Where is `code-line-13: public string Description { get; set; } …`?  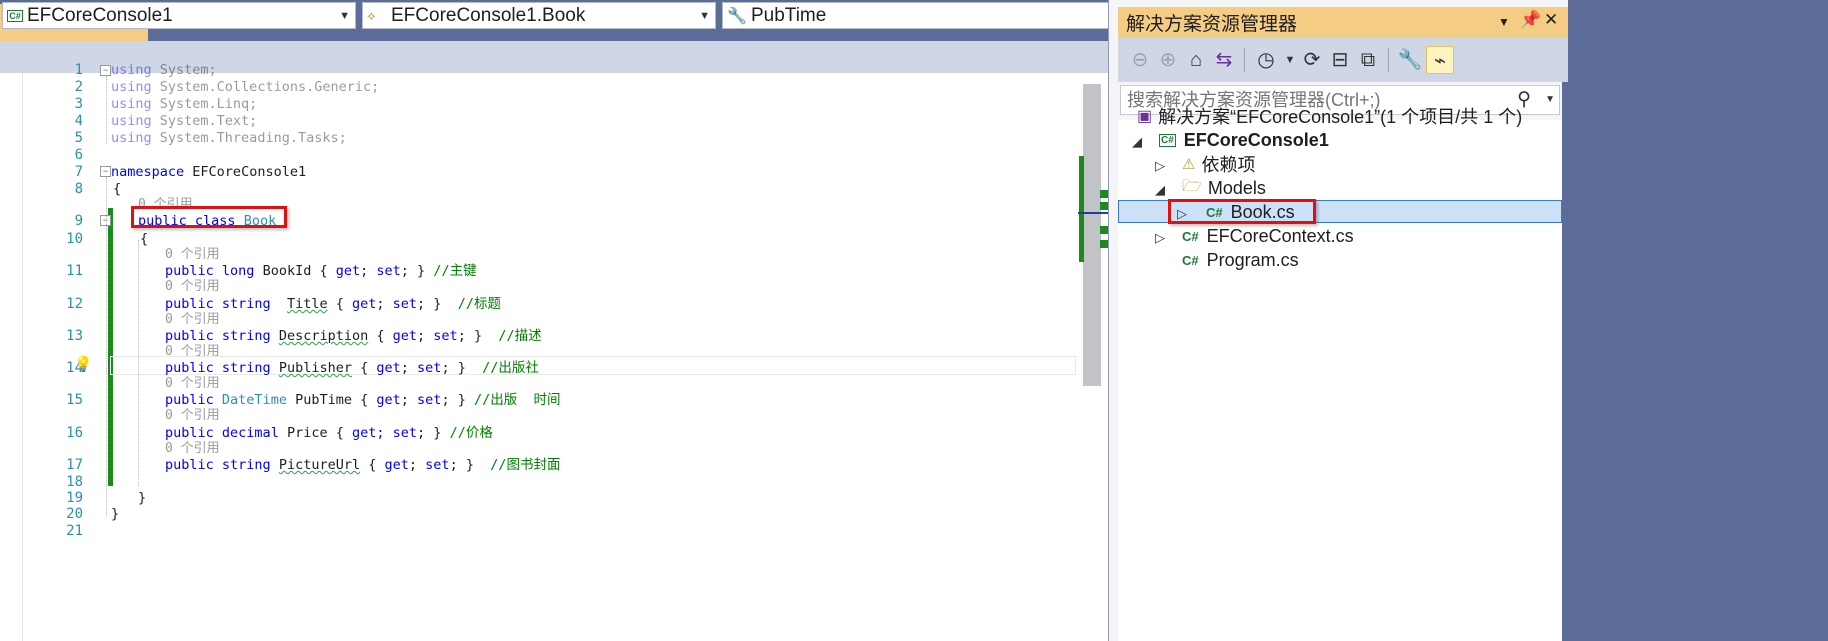 code-line-13: public string Description { get; set; } … is located at coordinates (353, 336).